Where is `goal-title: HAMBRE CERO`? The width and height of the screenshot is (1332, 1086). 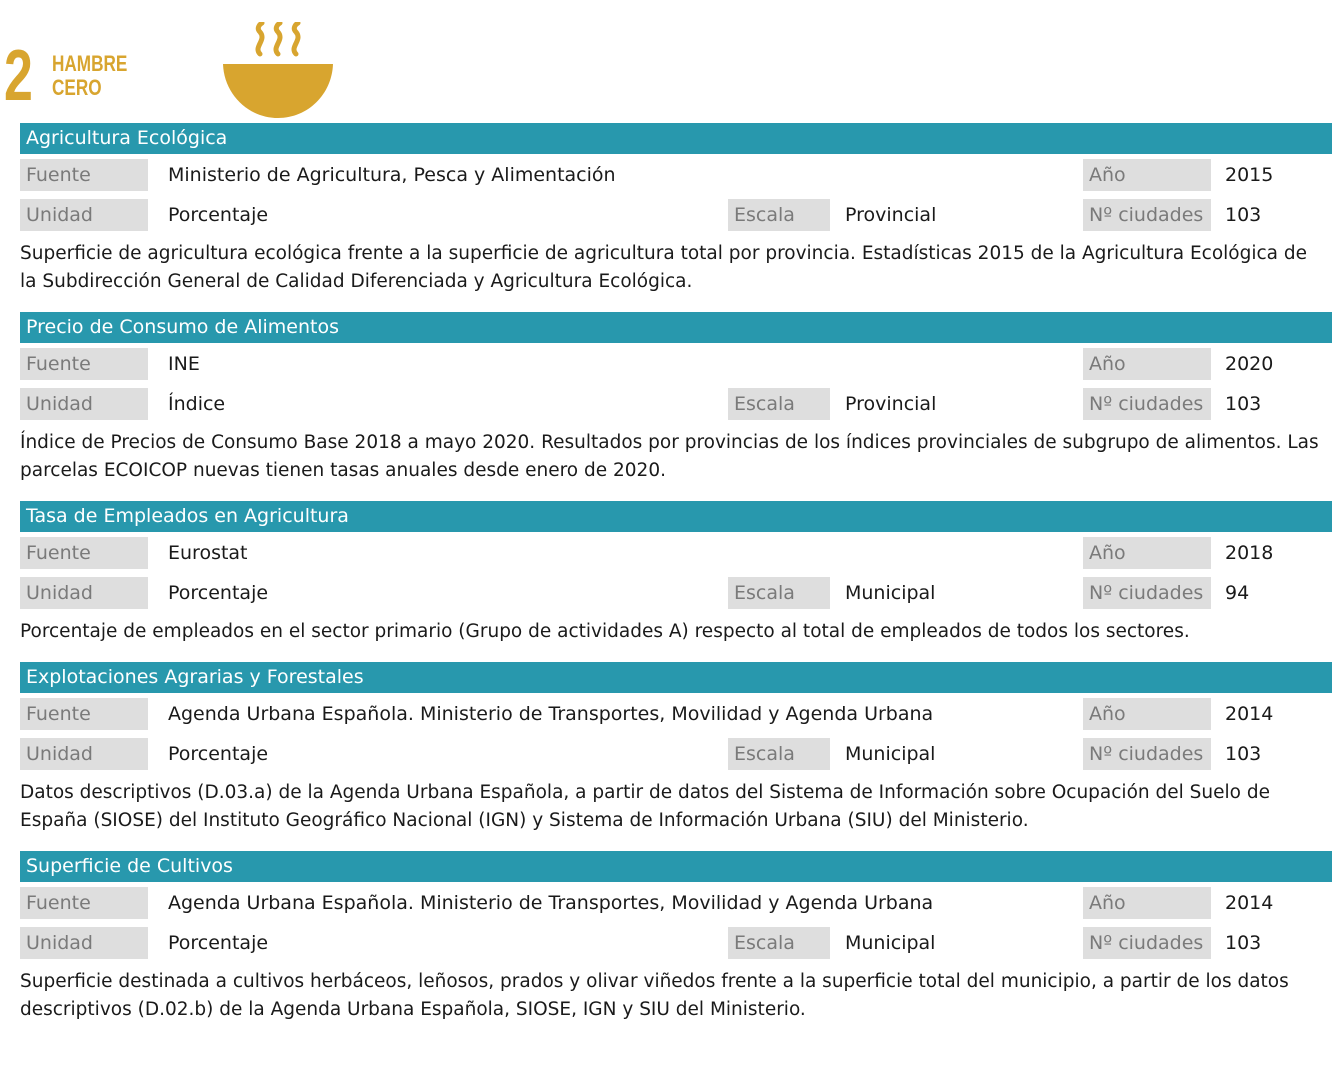
goal-title: HAMBRE CERO is located at coordinates (89, 76).